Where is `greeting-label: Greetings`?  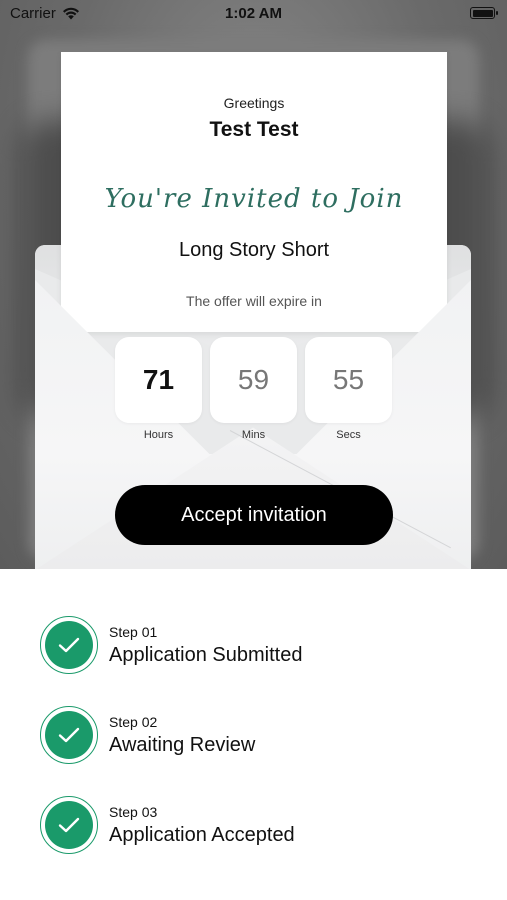 greeting-label: Greetings is located at coordinates (254, 103).